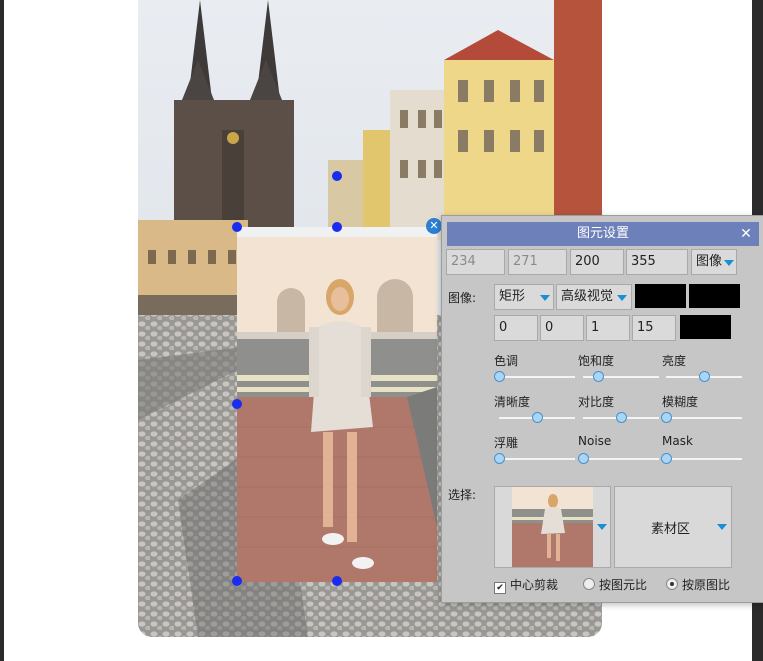  Describe the element at coordinates (706, 585) in the screenshot. I see `ratio-original-label: 按原图比` at that location.